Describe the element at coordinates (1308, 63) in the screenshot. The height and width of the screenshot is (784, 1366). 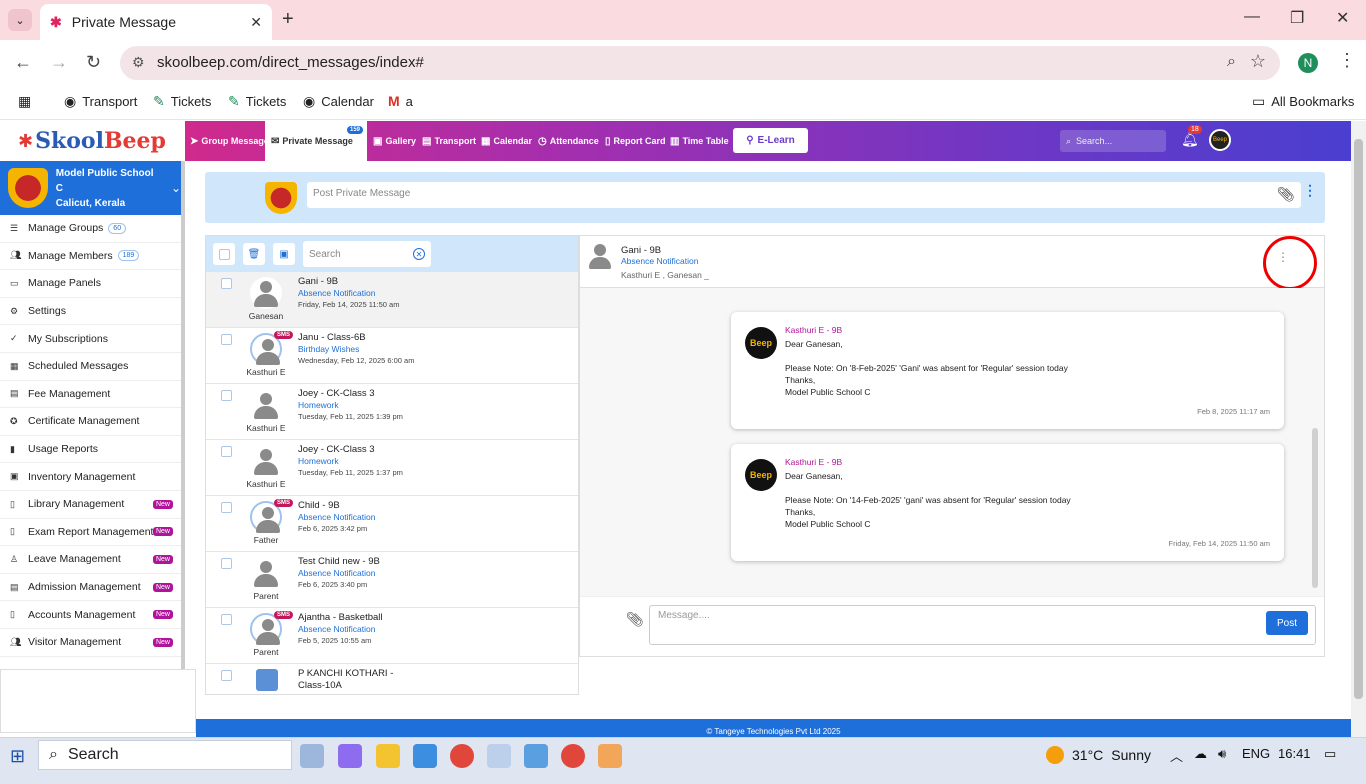
I see `profile-avatar: N` at that location.